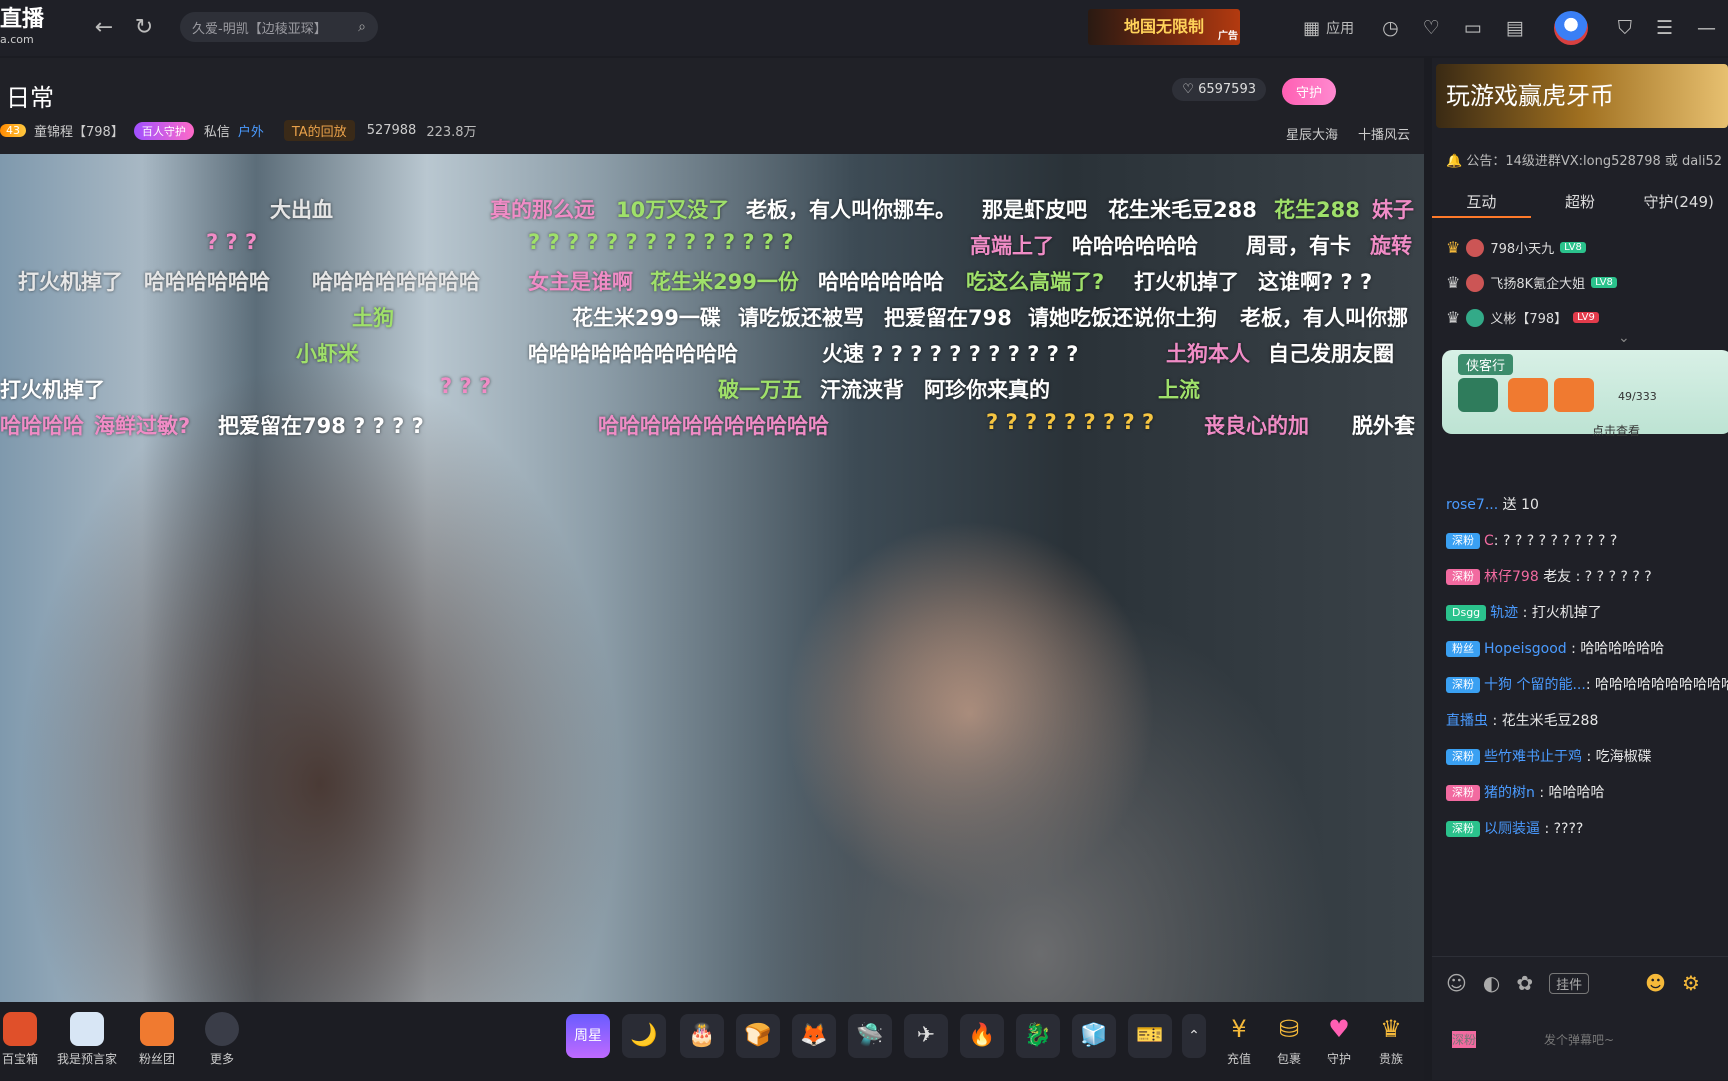 The height and width of the screenshot is (1081, 1728). What do you see at coordinates (1655, 983) in the screenshot?
I see `fan-gift-icon: ☻` at bounding box center [1655, 983].